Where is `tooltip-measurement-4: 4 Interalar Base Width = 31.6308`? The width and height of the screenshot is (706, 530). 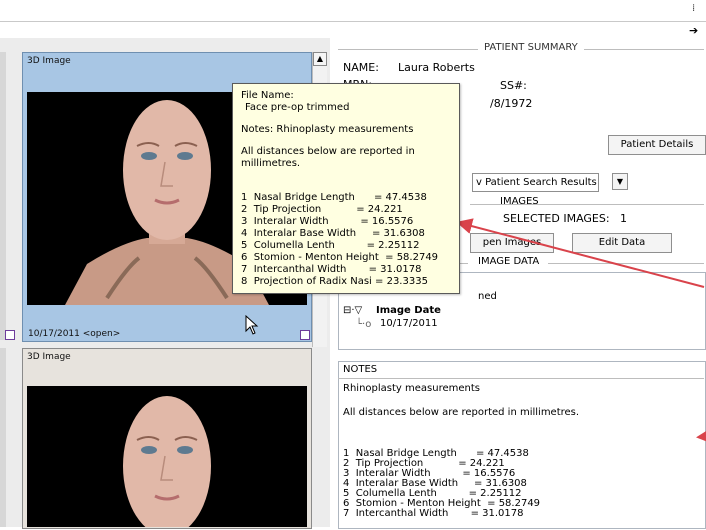 tooltip-measurement-4: 4 Interalar Base Width = 31.6308 is located at coordinates (333, 233).